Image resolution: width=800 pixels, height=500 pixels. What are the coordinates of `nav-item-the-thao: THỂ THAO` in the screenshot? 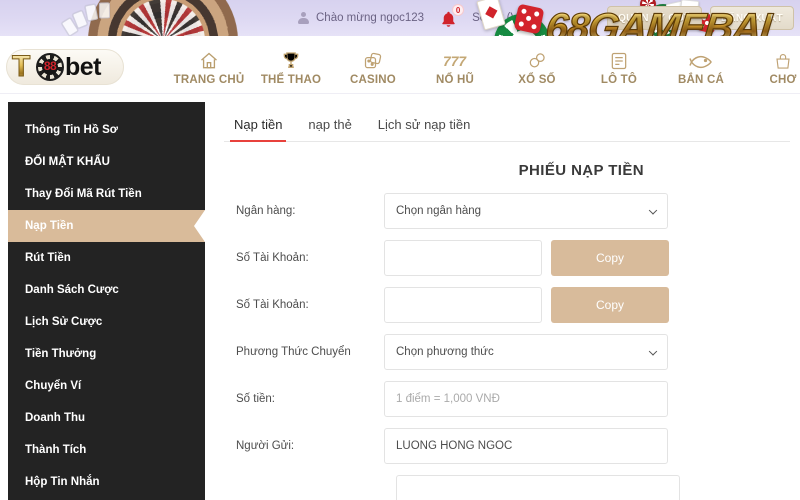 It's located at (291, 71).